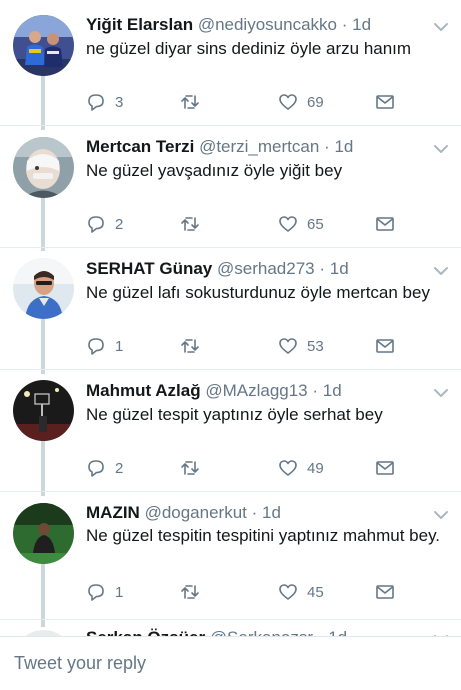 This screenshot has height=690, width=461. Describe the element at coordinates (315, 592) in the screenshot. I see `like-count: 45` at that location.